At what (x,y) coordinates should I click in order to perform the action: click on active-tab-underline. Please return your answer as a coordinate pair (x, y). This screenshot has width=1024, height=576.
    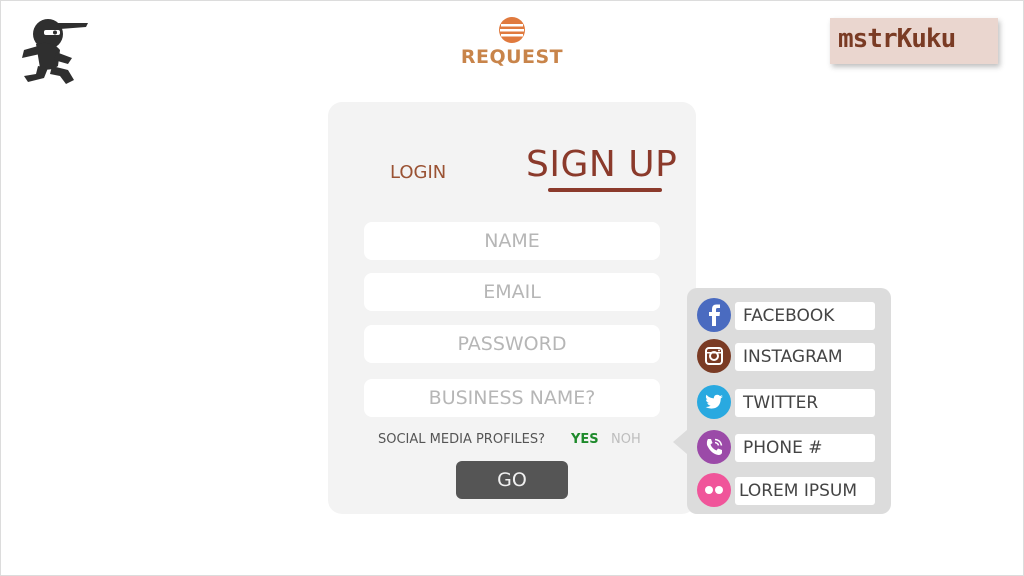
    Looking at the image, I should click on (605, 190).